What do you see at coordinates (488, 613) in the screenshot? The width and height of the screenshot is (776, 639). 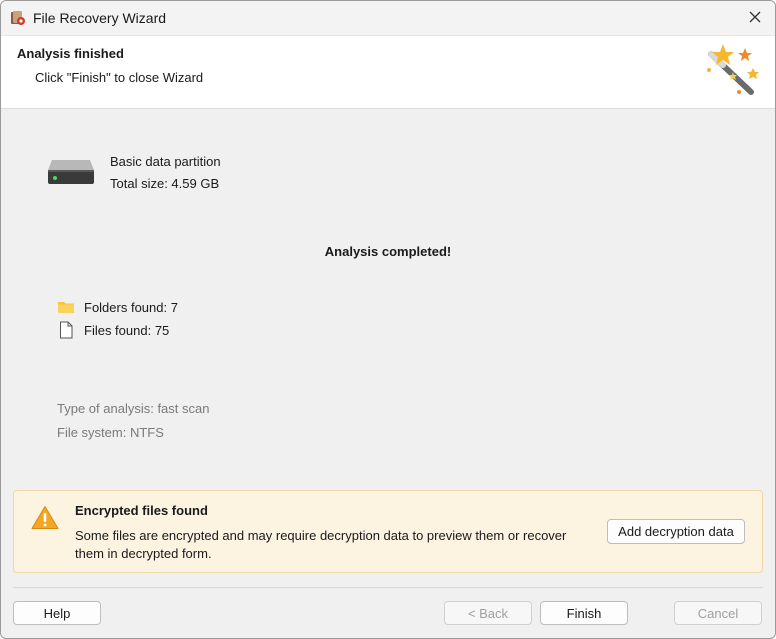 I see `back-button: < Back` at bounding box center [488, 613].